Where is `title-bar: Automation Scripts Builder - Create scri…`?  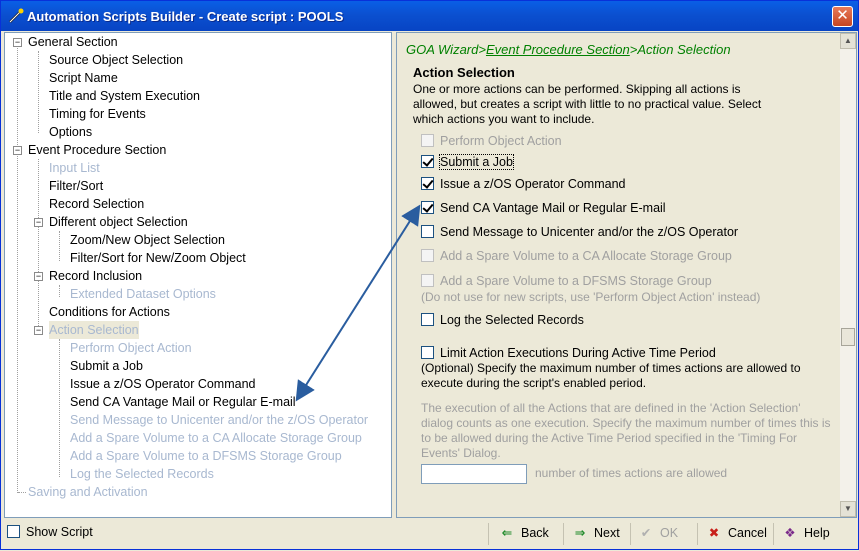 title-bar: Automation Scripts Builder - Create scri… is located at coordinates (429, 16).